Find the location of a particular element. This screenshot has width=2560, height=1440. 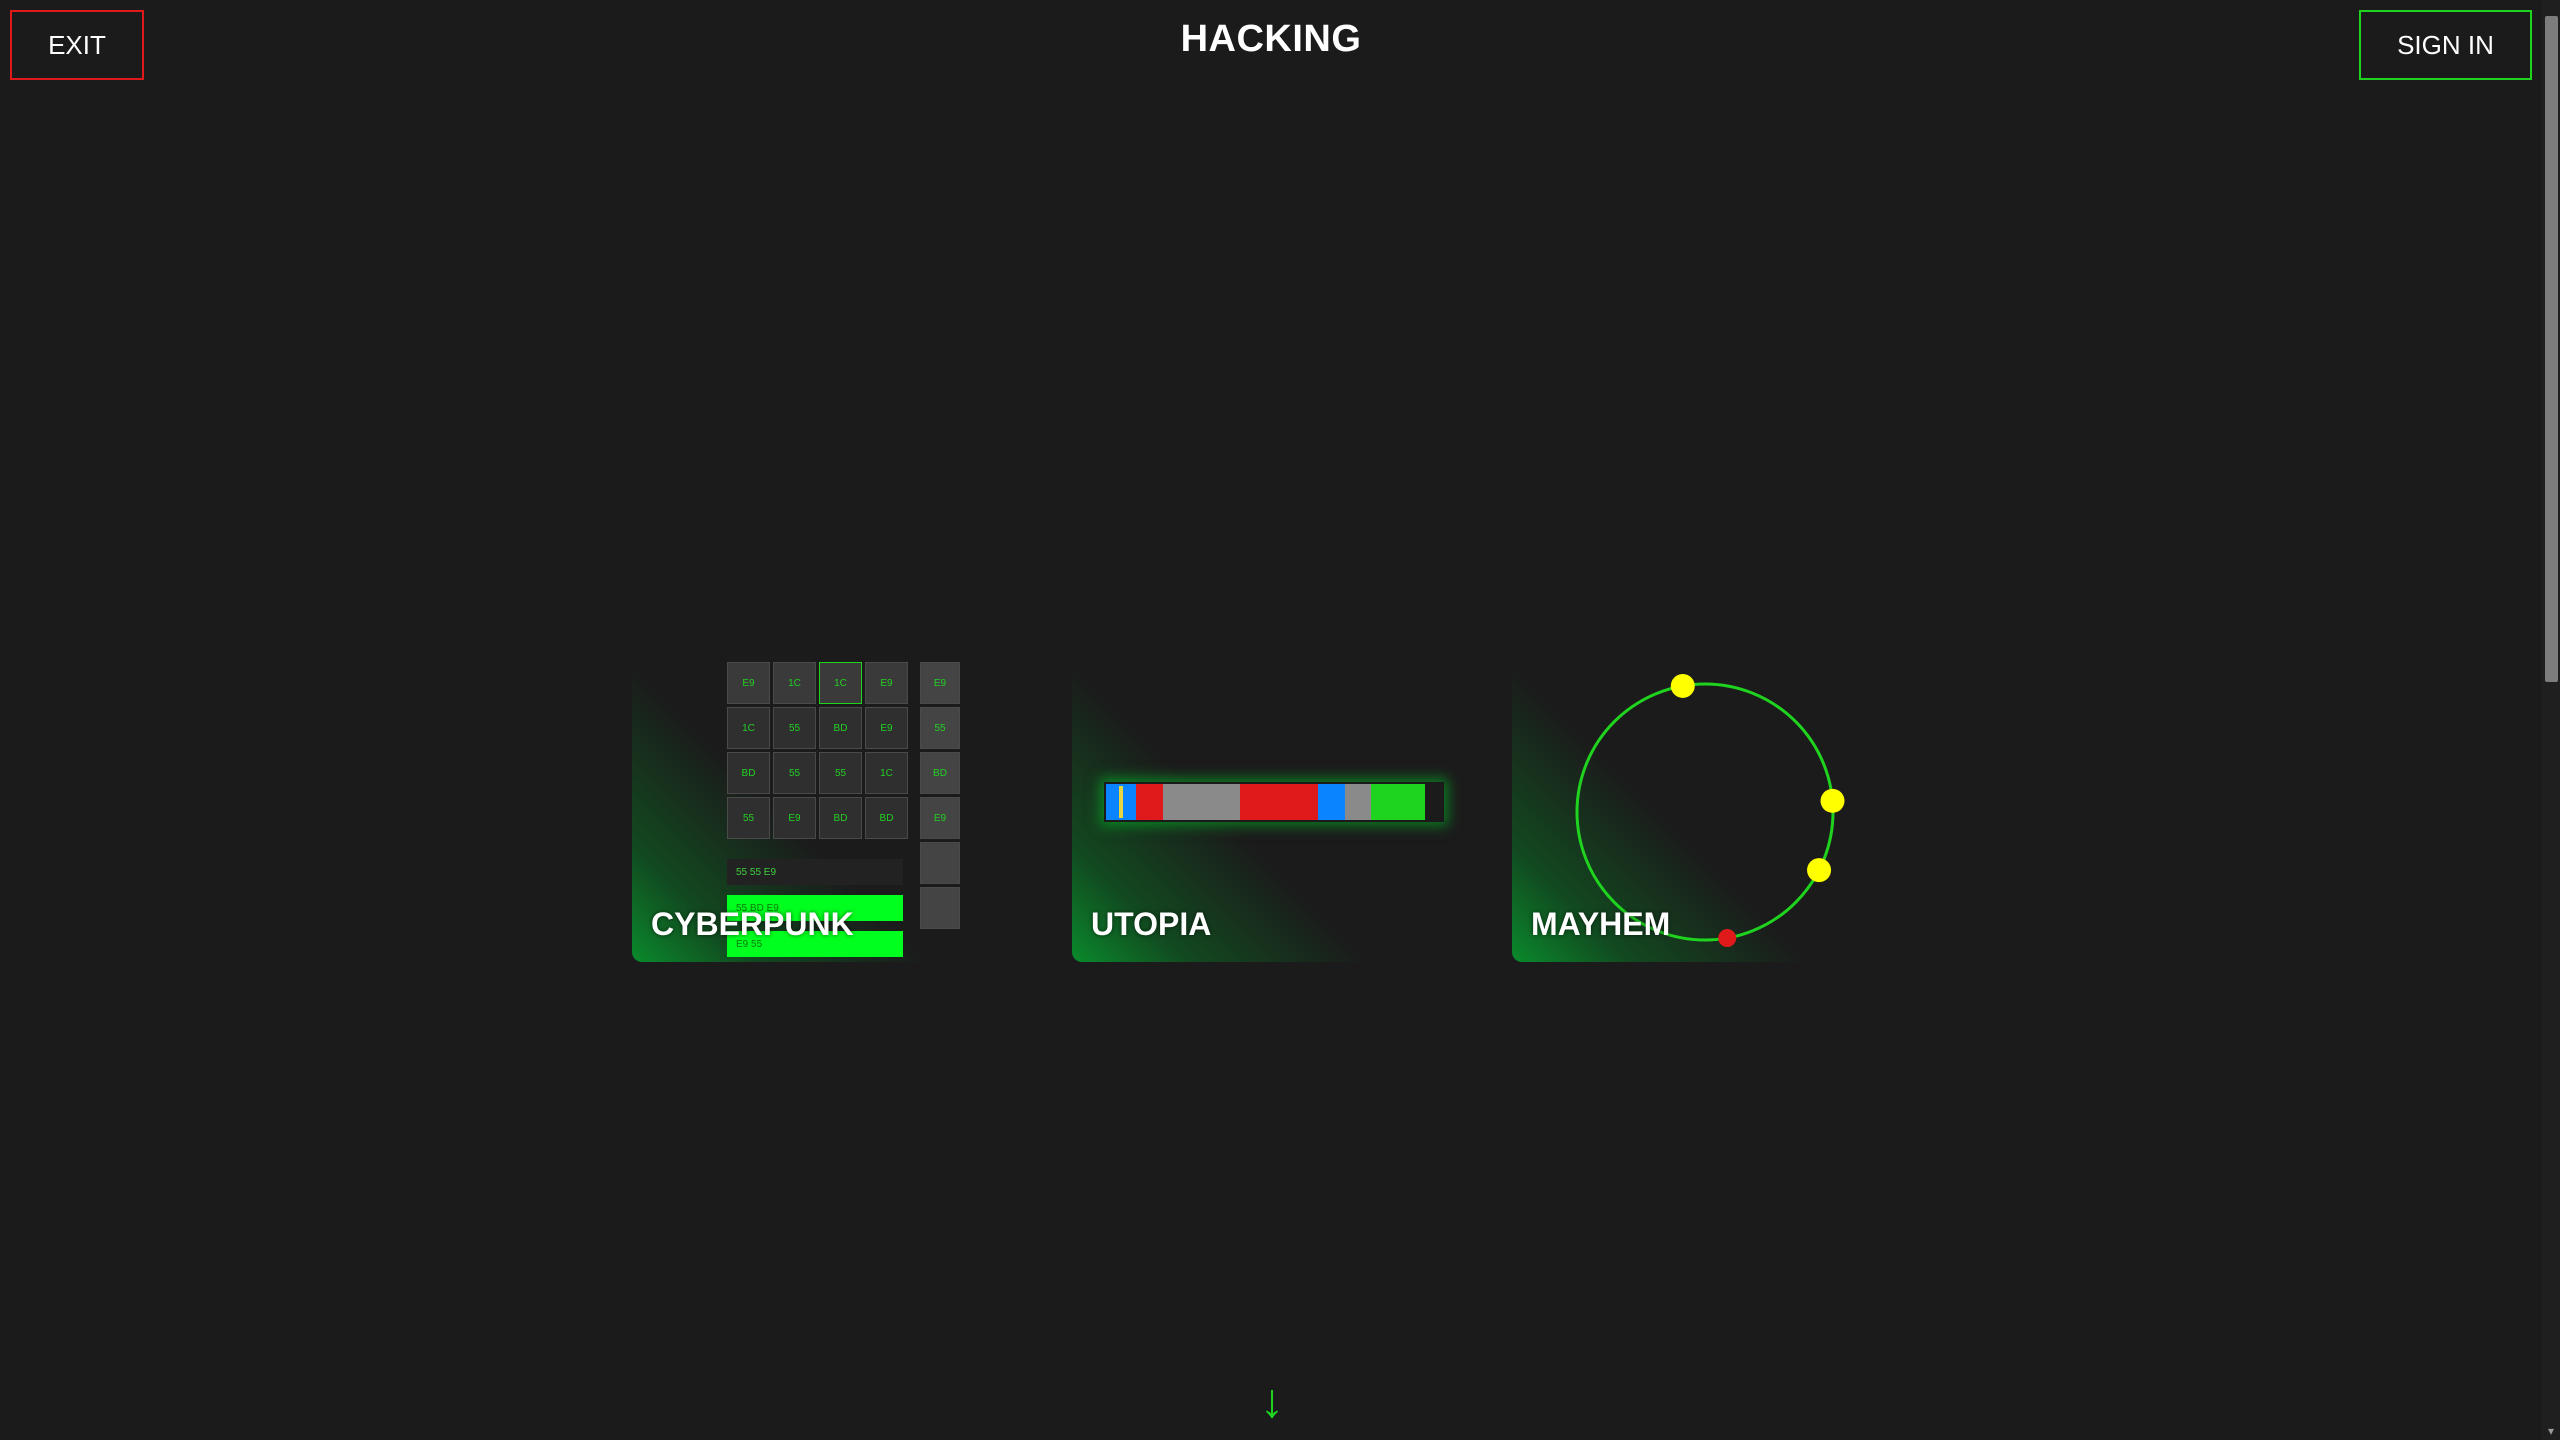

scroll-down-icon: ↓ is located at coordinates (1272, 1402).